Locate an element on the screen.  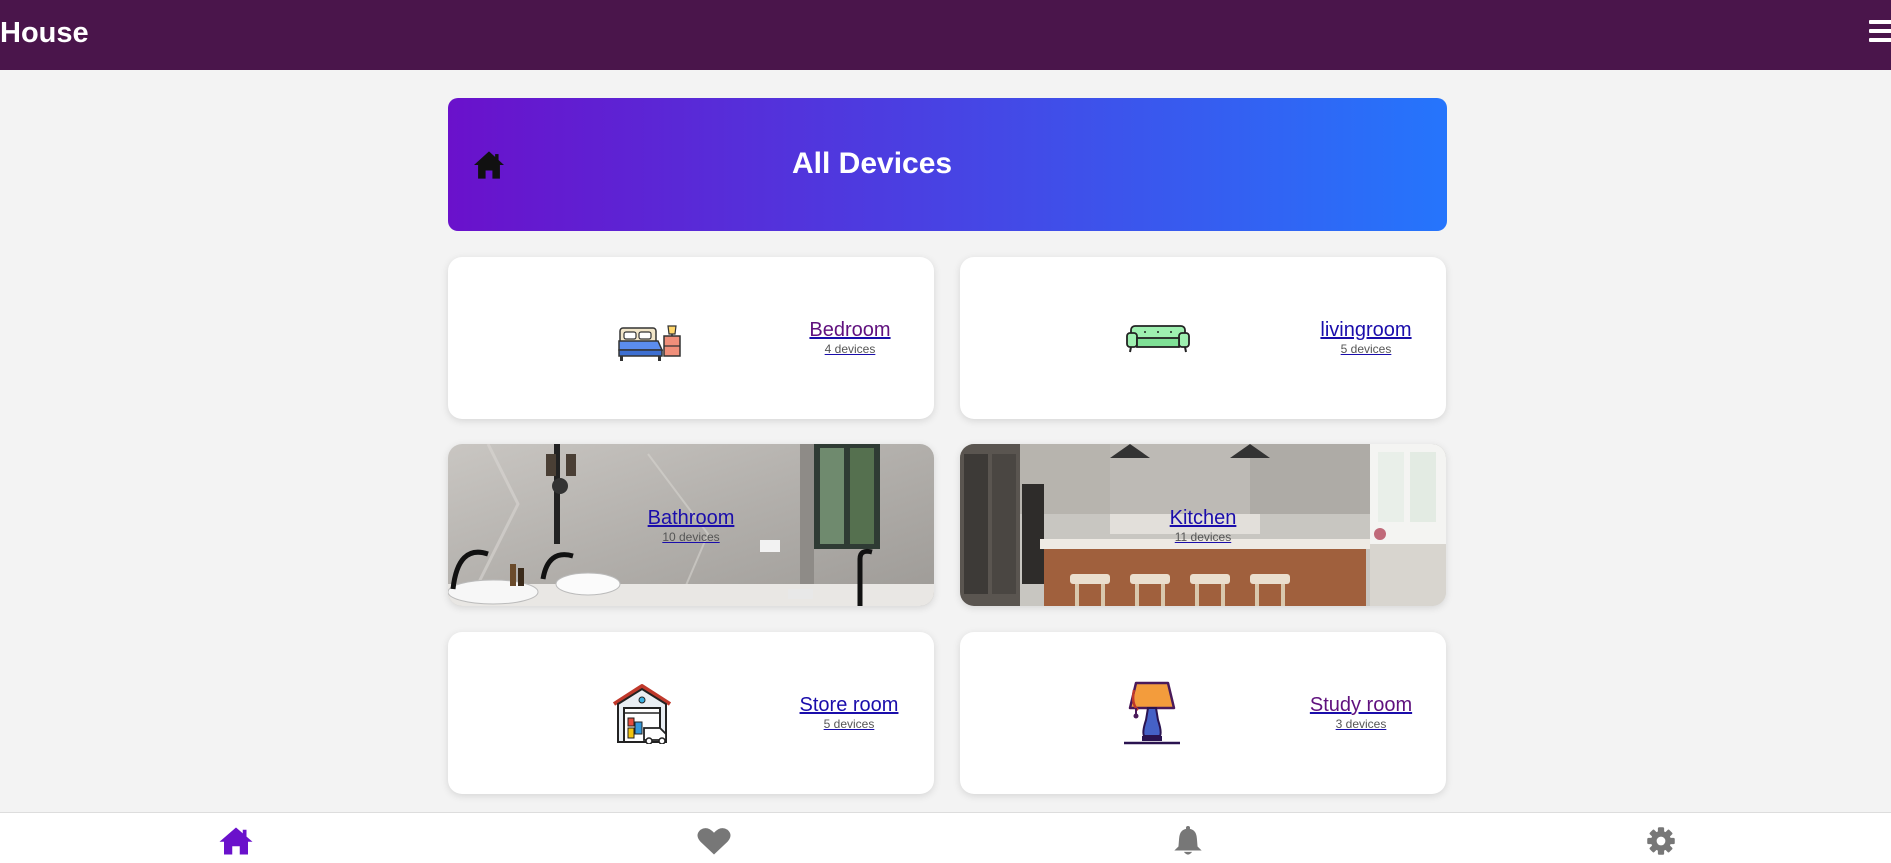
room-name: livingroom is located at coordinates (1366, 330).